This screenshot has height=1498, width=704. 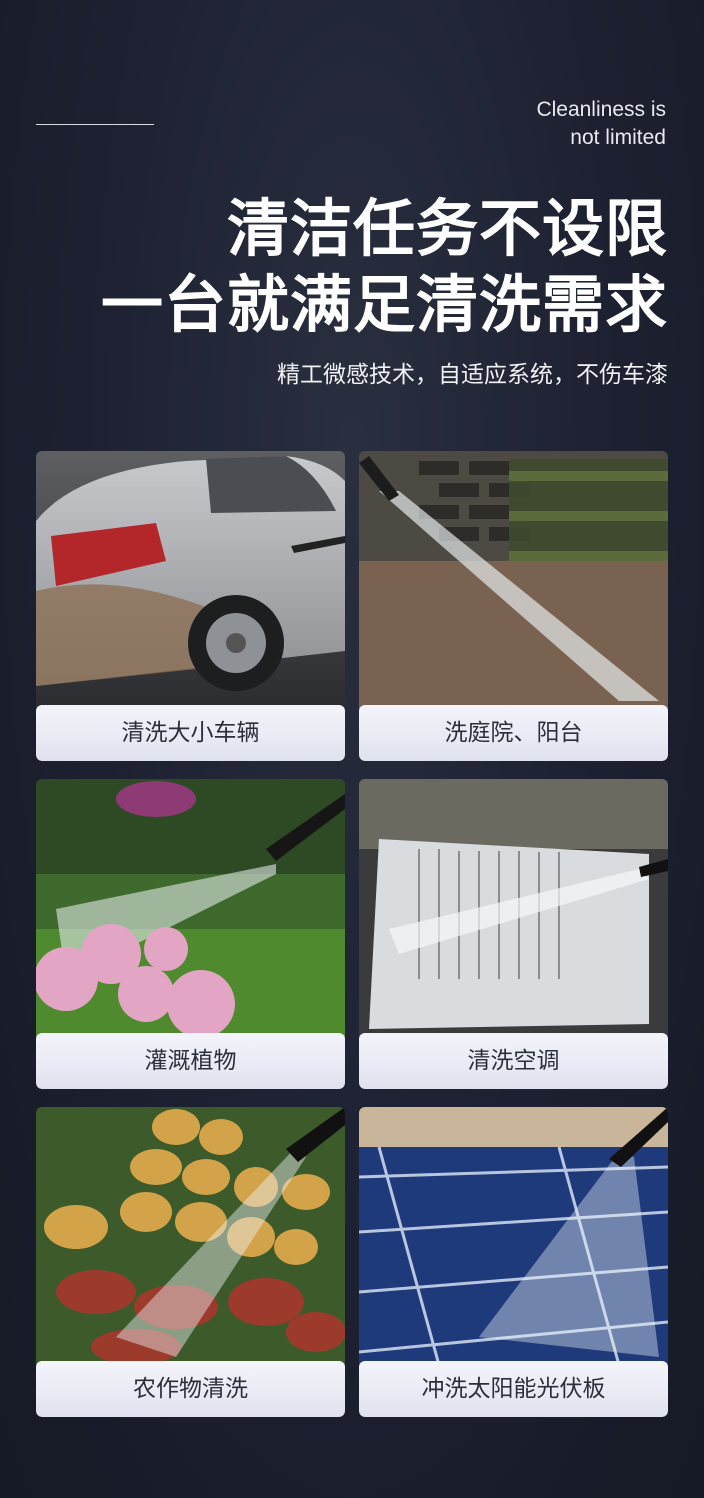 I want to click on card-car-wash: 清洗大小车辆, so click(x=190, y=606).